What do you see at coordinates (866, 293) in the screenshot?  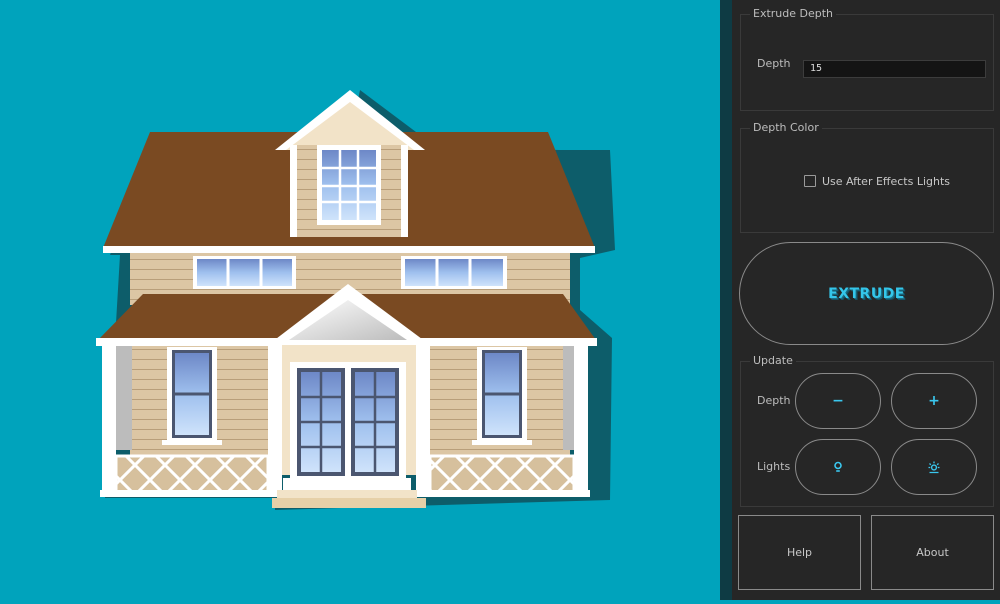 I see `extrude-button: EXTRUDE` at bounding box center [866, 293].